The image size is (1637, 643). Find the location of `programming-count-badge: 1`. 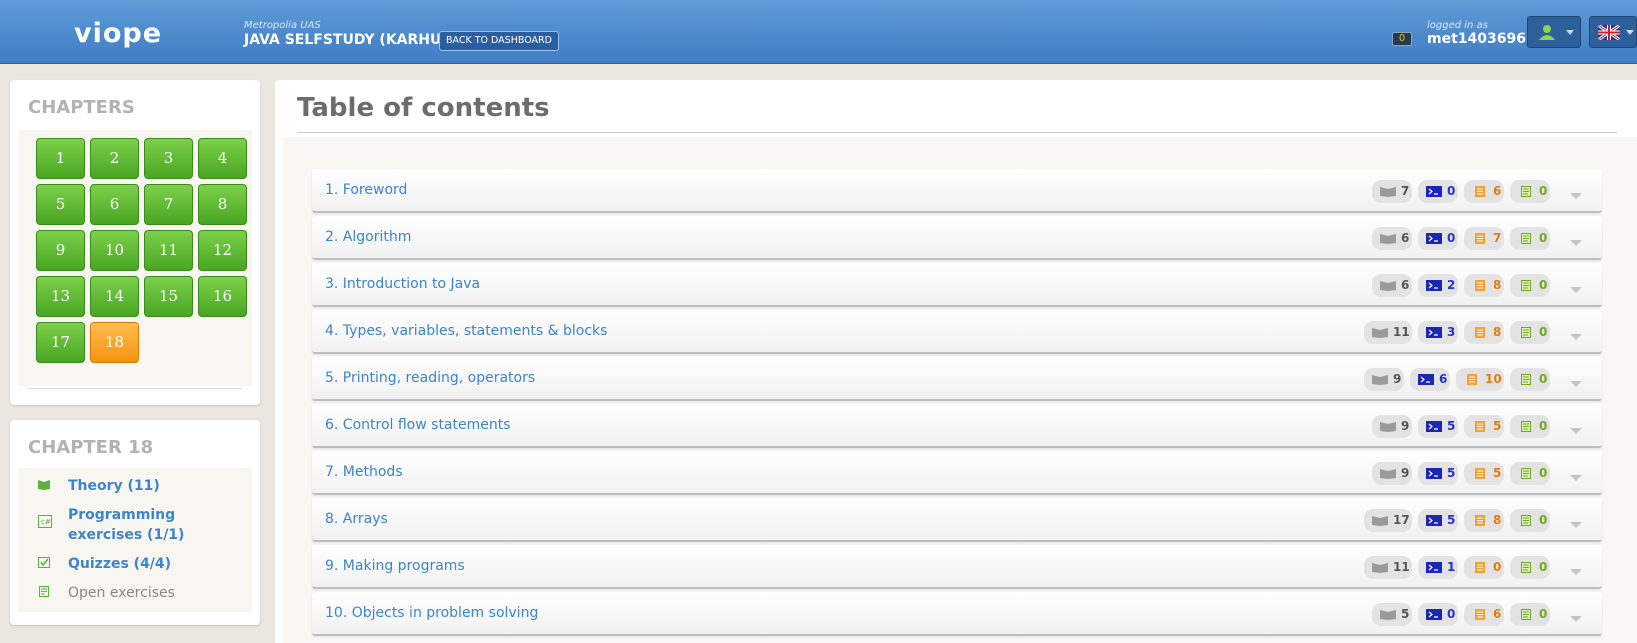

programming-count-badge: 1 is located at coordinates (1438, 567).